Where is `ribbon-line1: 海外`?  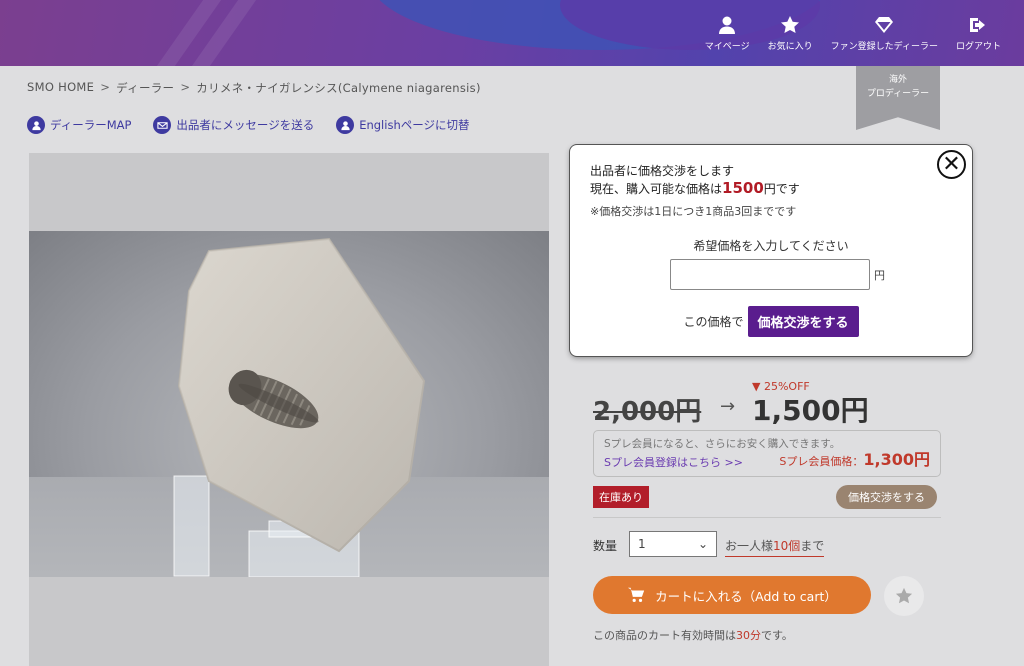 ribbon-line1: 海外 is located at coordinates (897, 80).